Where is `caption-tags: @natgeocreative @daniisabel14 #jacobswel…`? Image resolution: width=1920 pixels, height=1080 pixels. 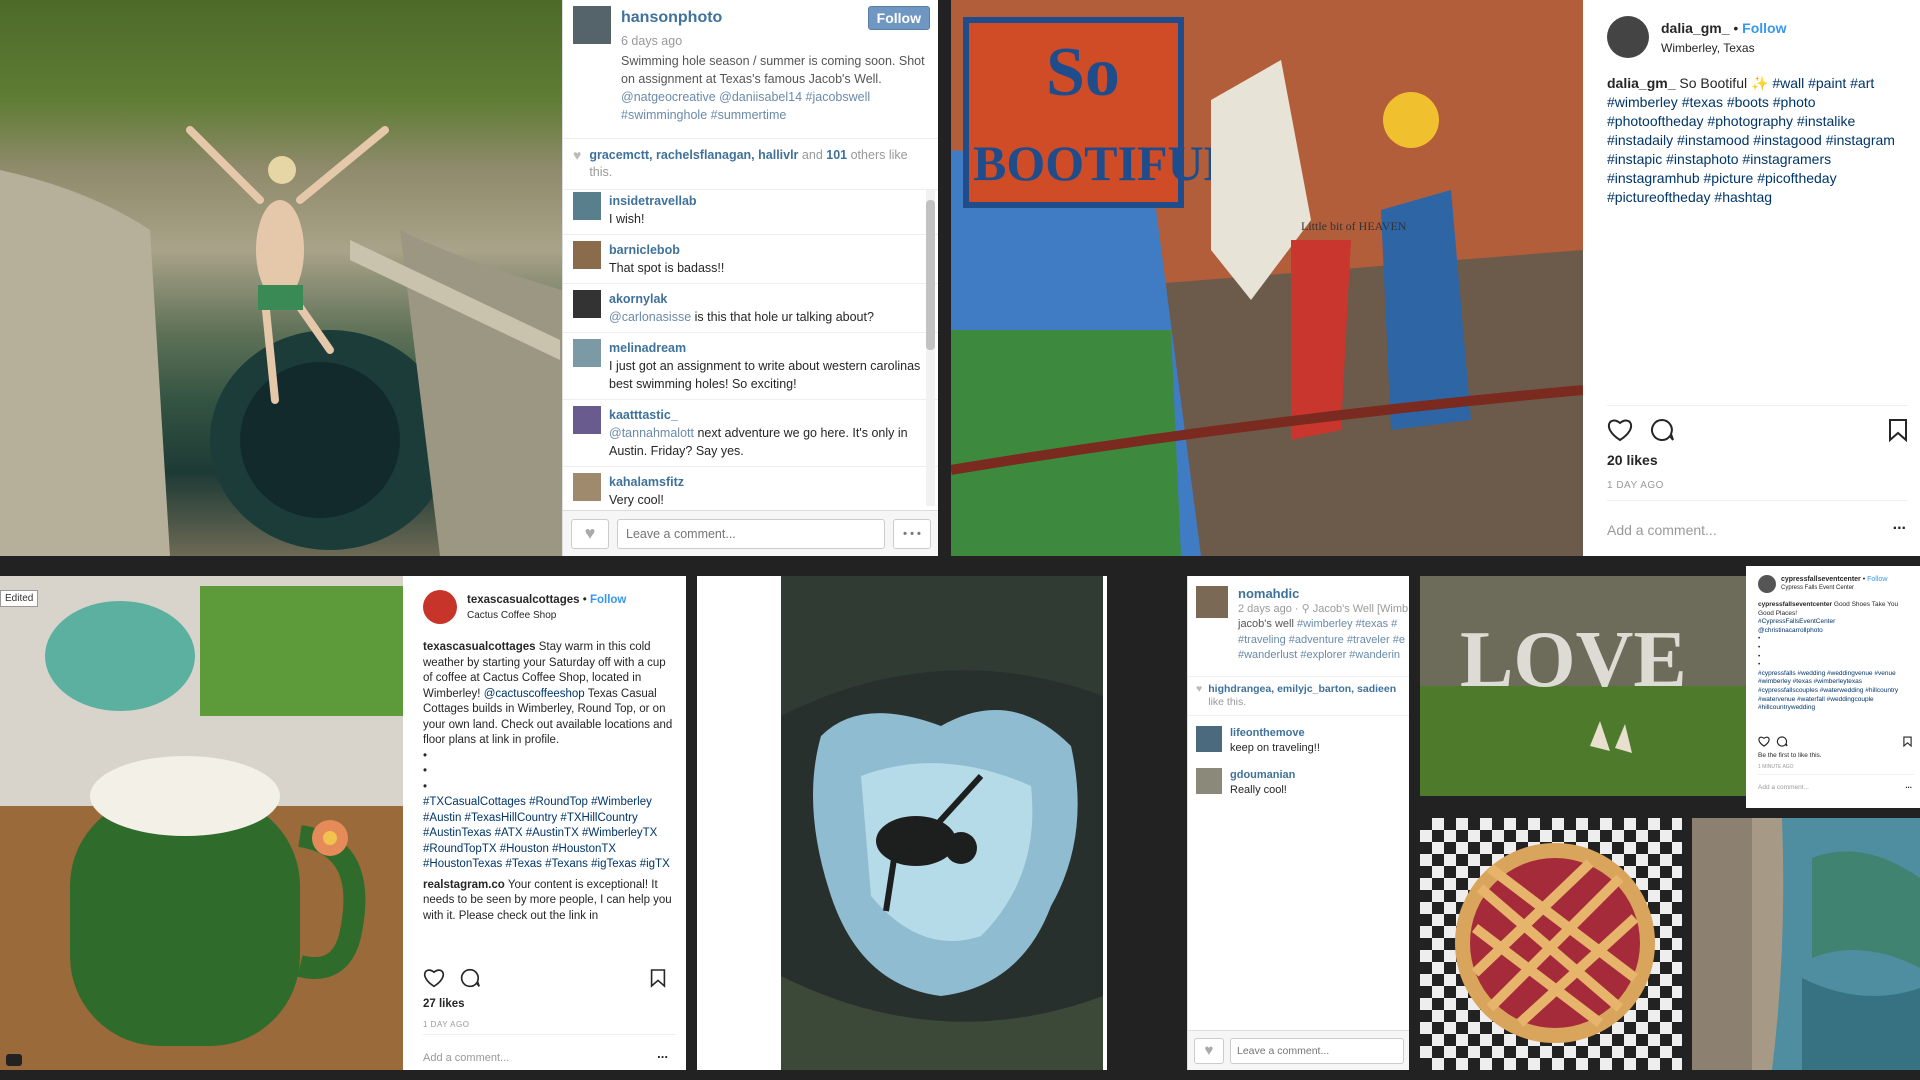
caption-tags: @natgeocreative @daniisabel14 #jacobswel… is located at coordinates (745, 106).